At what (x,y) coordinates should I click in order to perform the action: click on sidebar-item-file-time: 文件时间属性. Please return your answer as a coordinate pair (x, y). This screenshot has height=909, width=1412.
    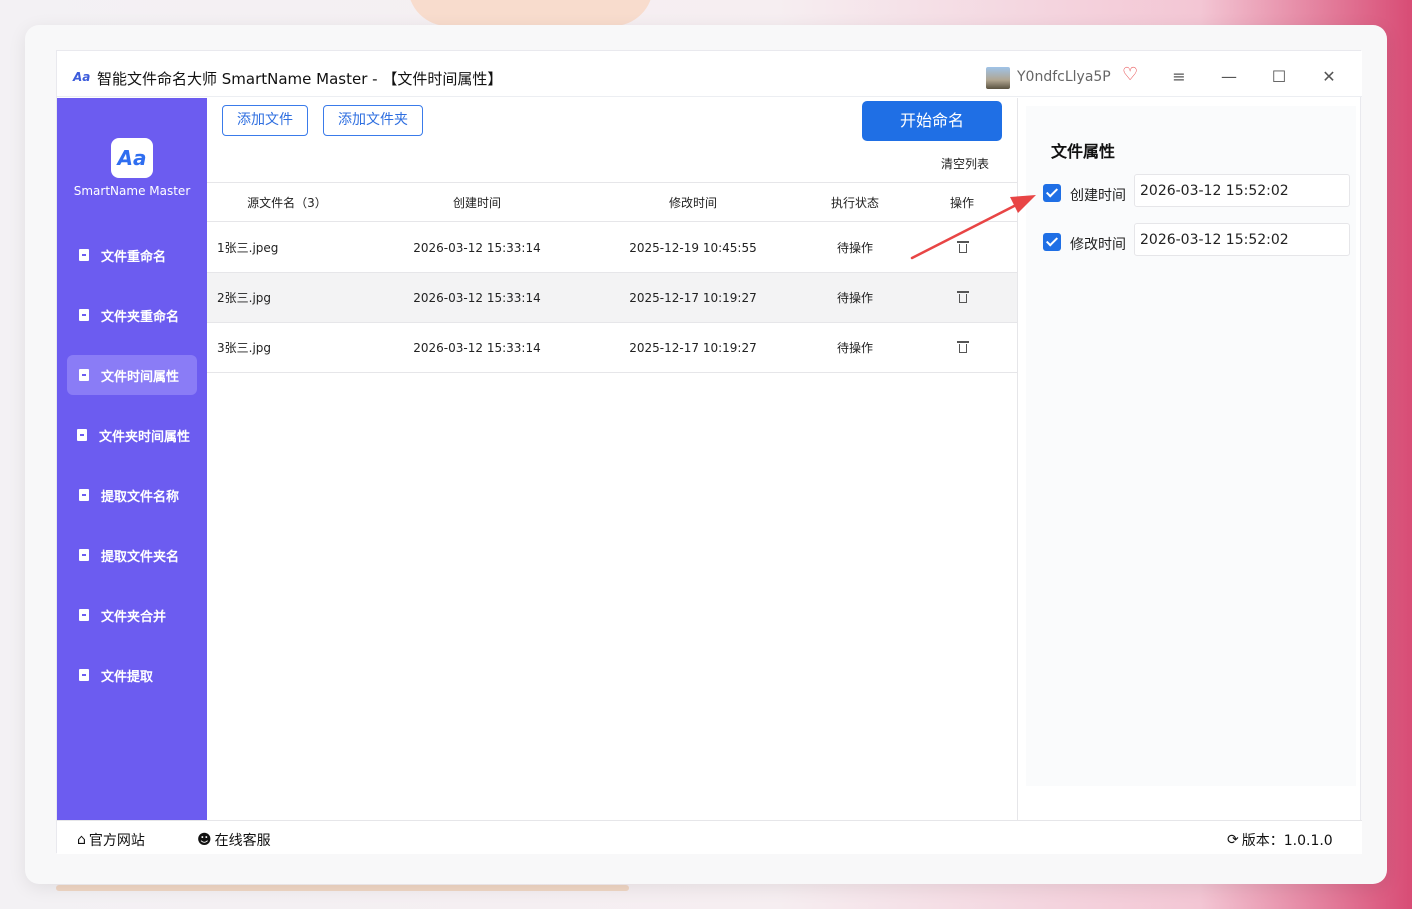
    Looking at the image, I should click on (132, 375).